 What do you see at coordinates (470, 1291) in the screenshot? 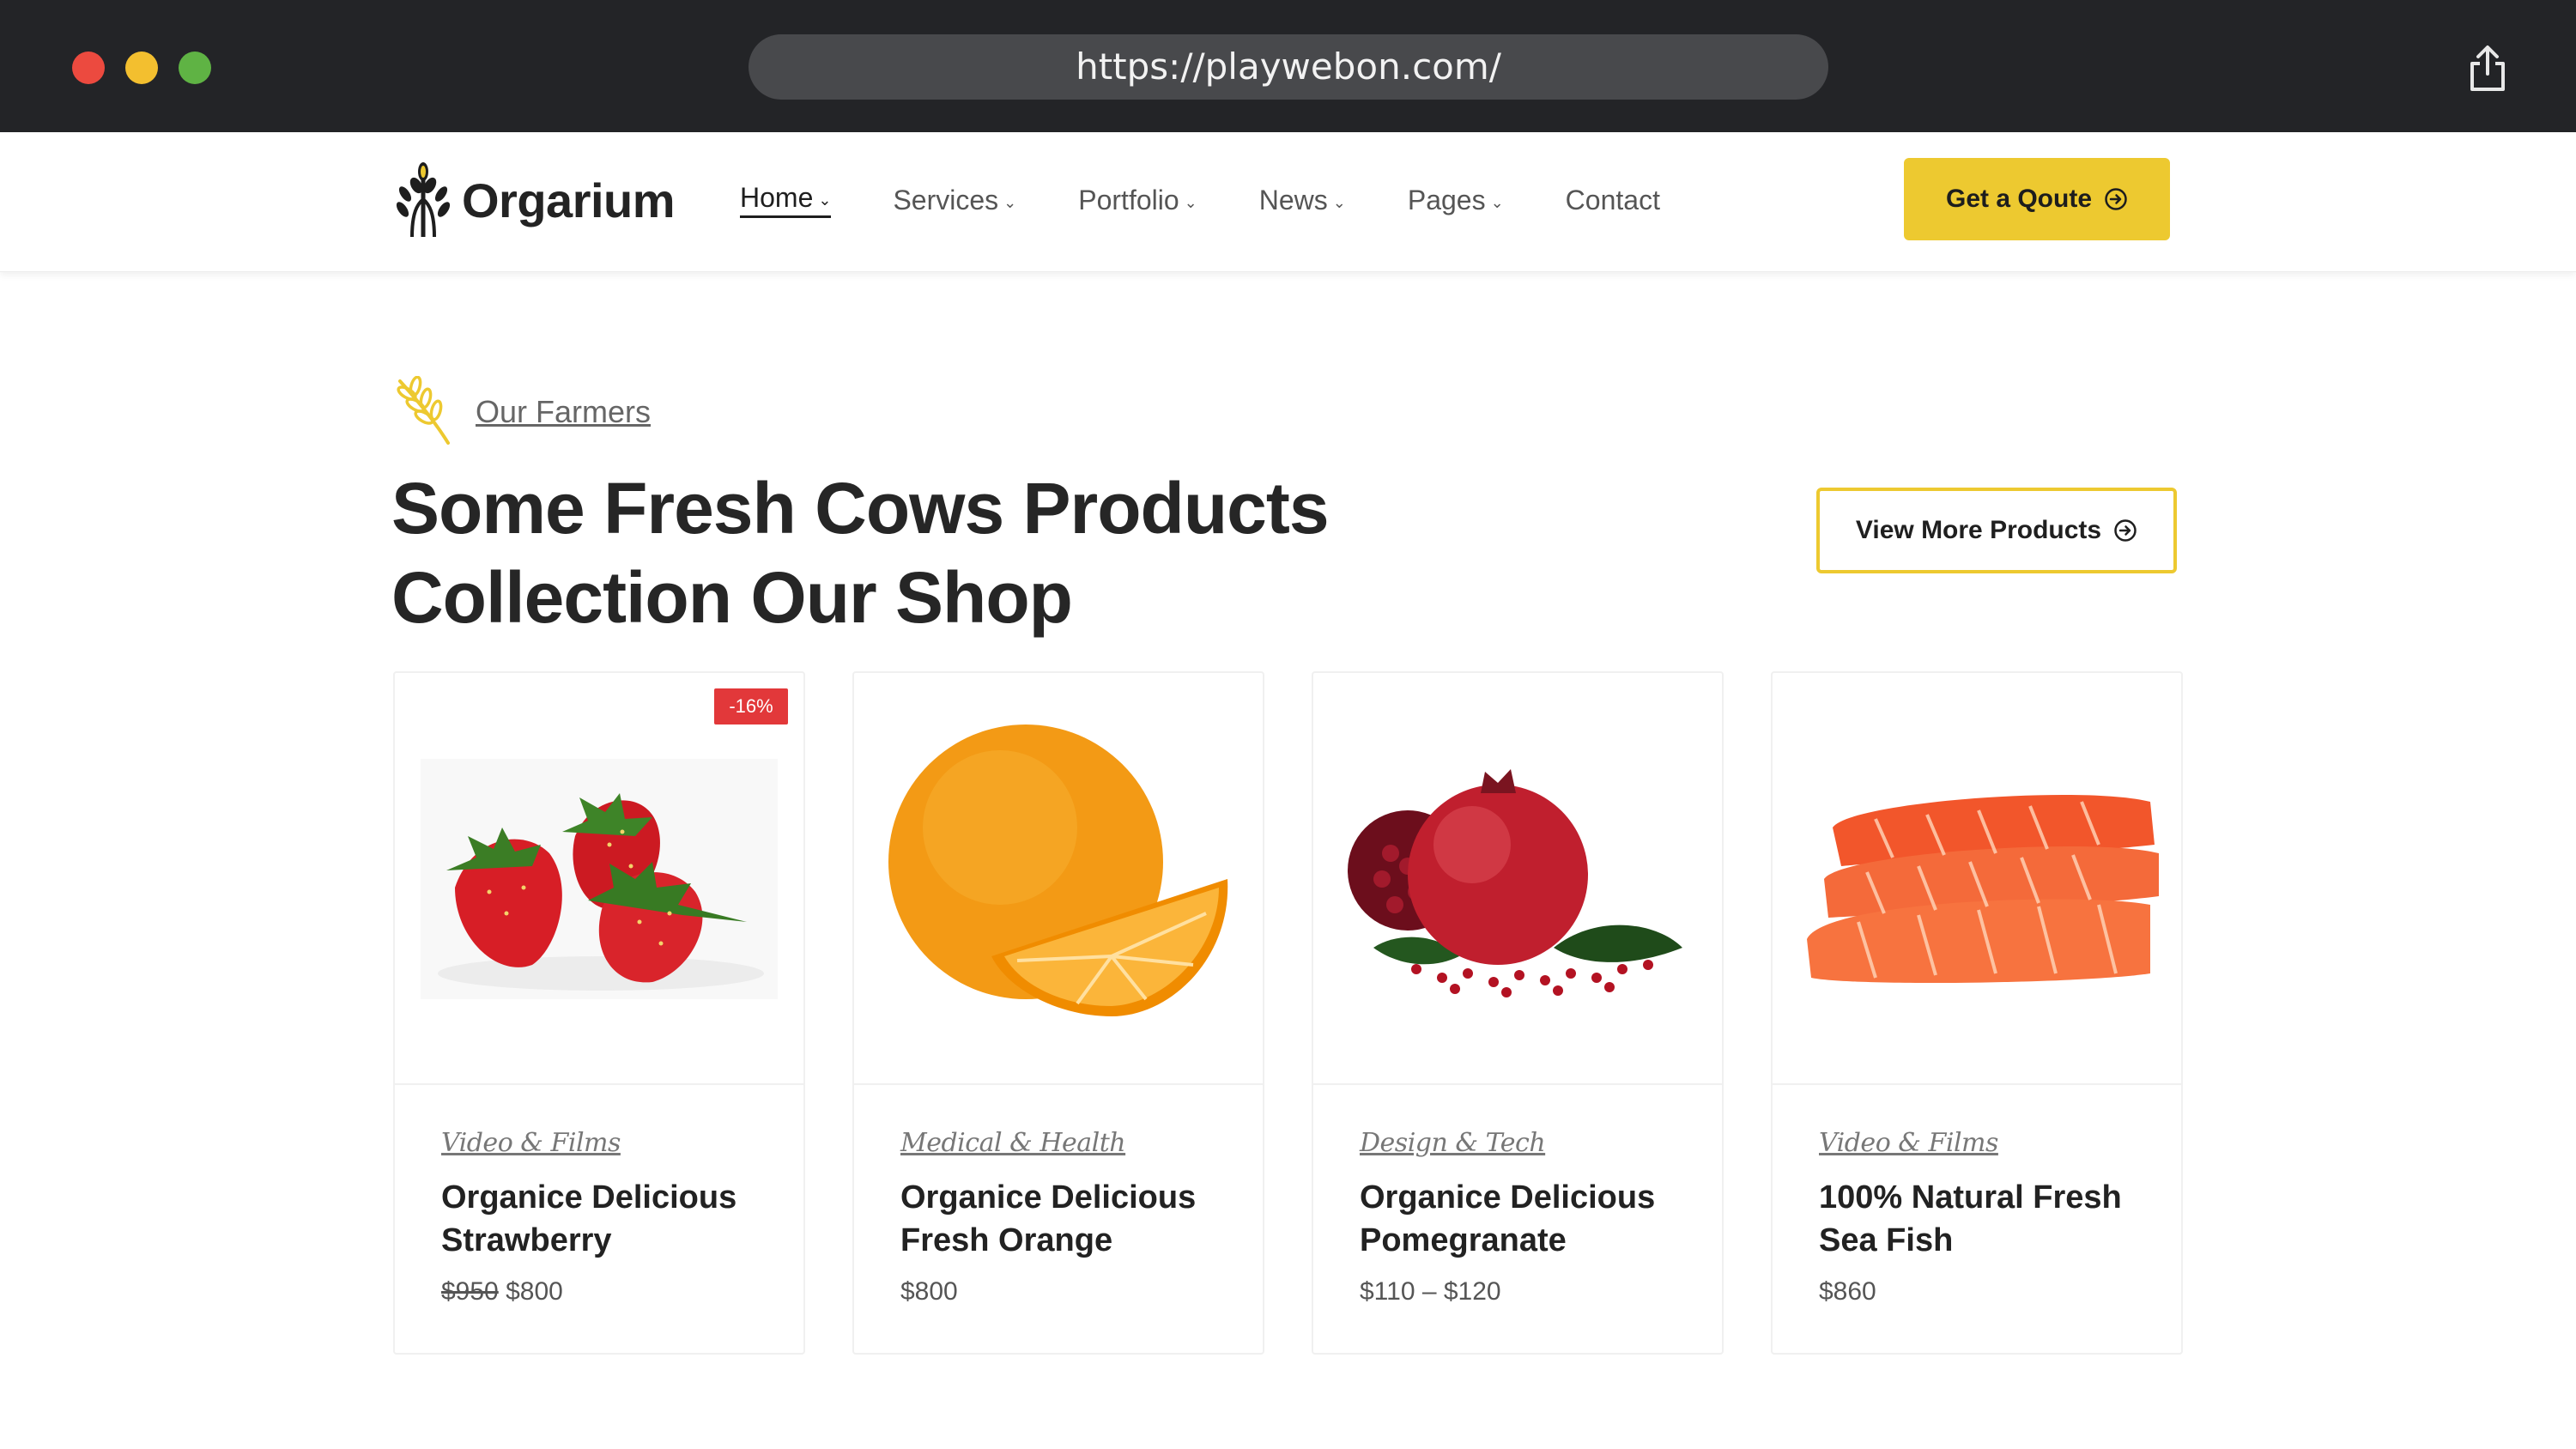
I see `original-price: $950` at bounding box center [470, 1291].